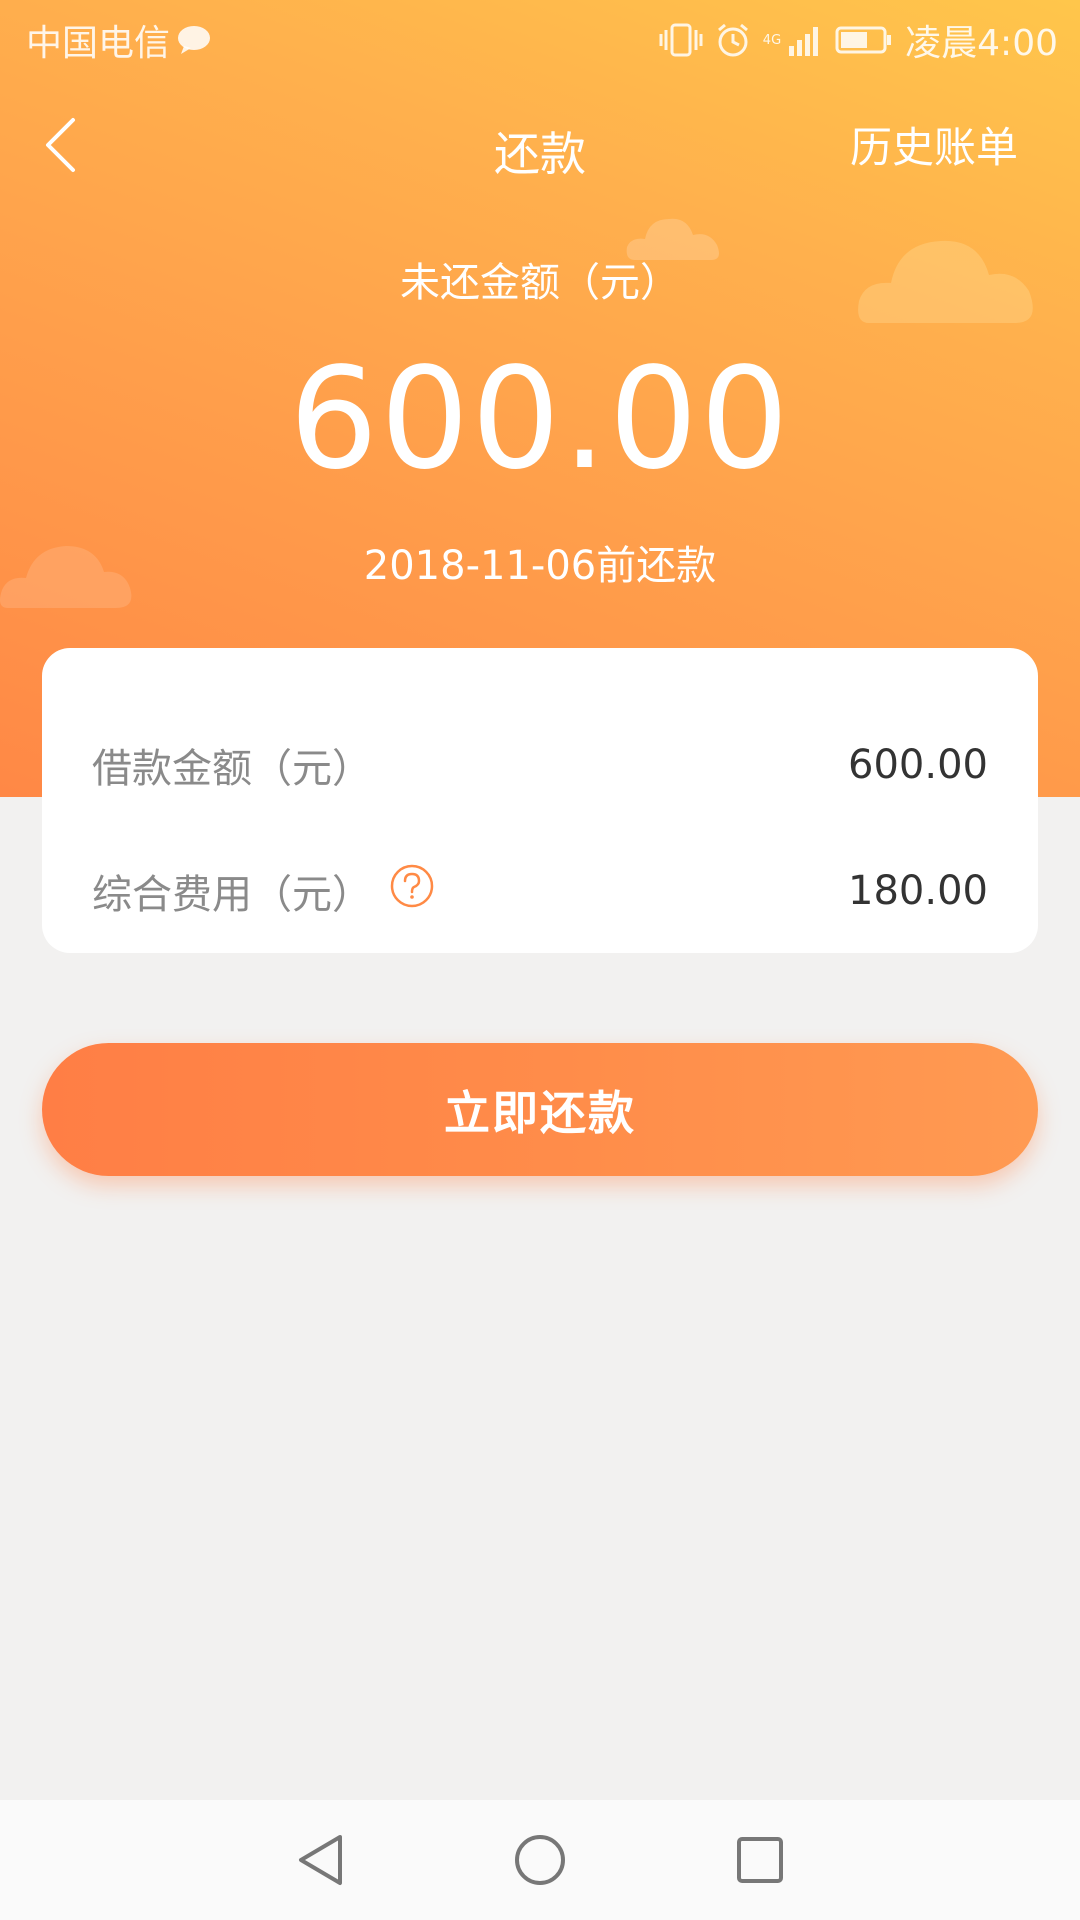 The width and height of the screenshot is (1080, 1920). Describe the element at coordinates (681, 40) in the screenshot. I see `vibrate-icon` at that location.